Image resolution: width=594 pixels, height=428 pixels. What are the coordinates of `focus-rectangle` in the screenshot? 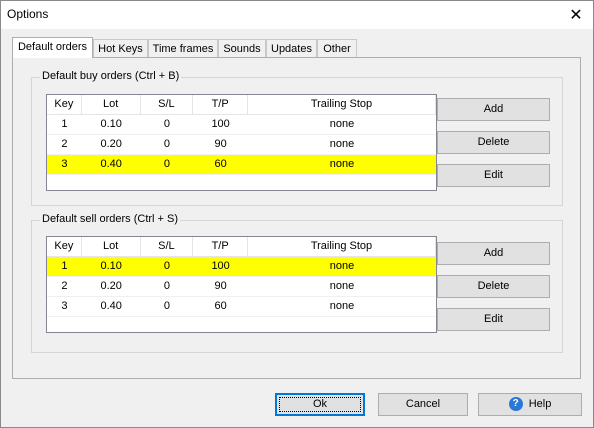 It's located at (320, 404).